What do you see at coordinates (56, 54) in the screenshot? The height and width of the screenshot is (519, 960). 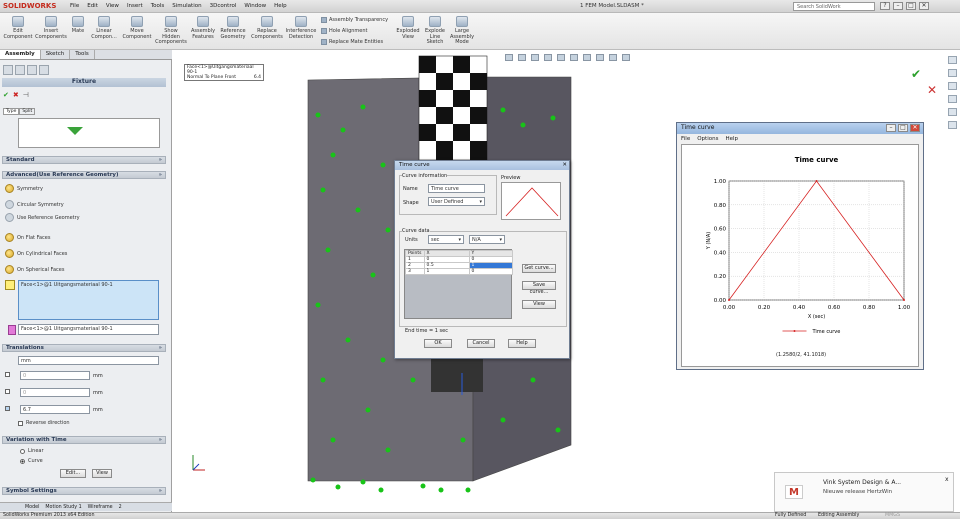 I see `tab-sketch: Sketch` at bounding box center [56, 54].